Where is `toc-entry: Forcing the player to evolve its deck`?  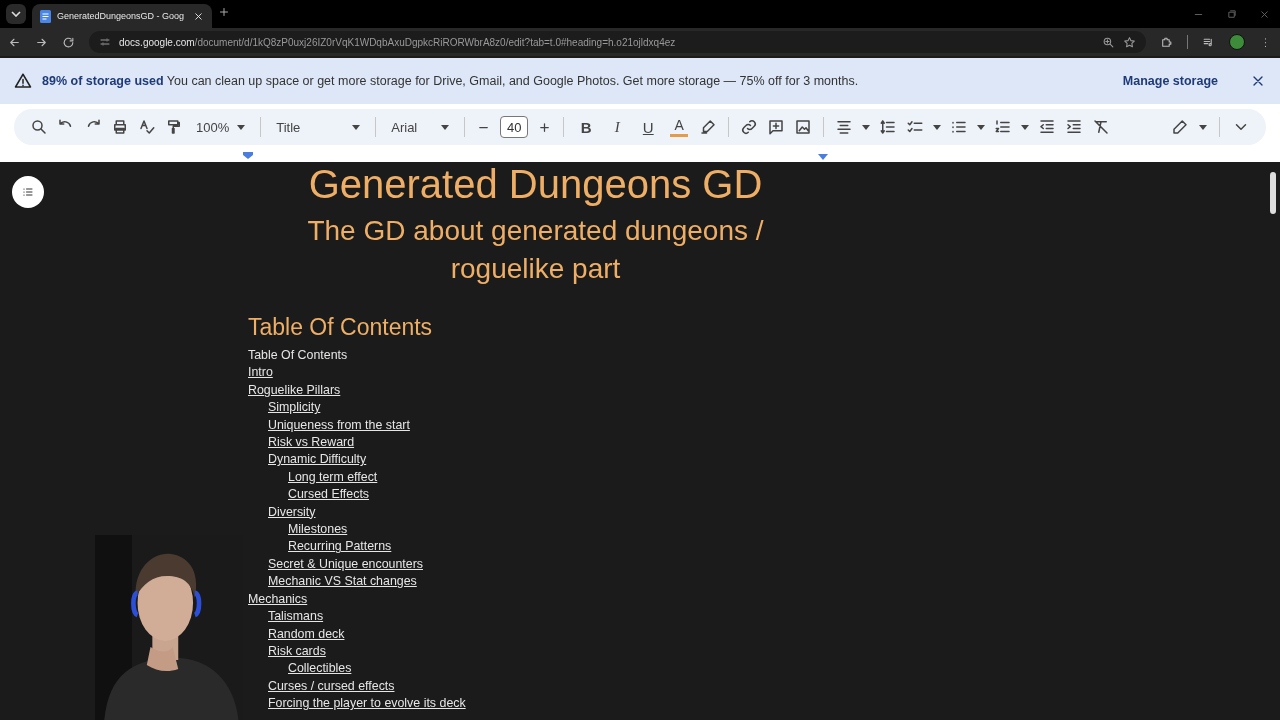
toc-entry: Forcing the player to evolve its deck is located at coordinates (367, 704).